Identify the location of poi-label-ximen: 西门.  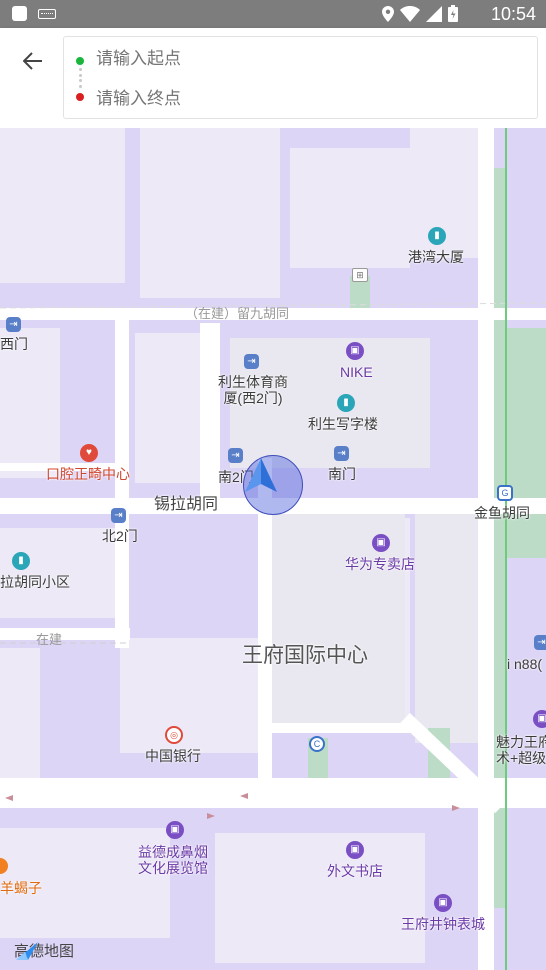
(14, 344).